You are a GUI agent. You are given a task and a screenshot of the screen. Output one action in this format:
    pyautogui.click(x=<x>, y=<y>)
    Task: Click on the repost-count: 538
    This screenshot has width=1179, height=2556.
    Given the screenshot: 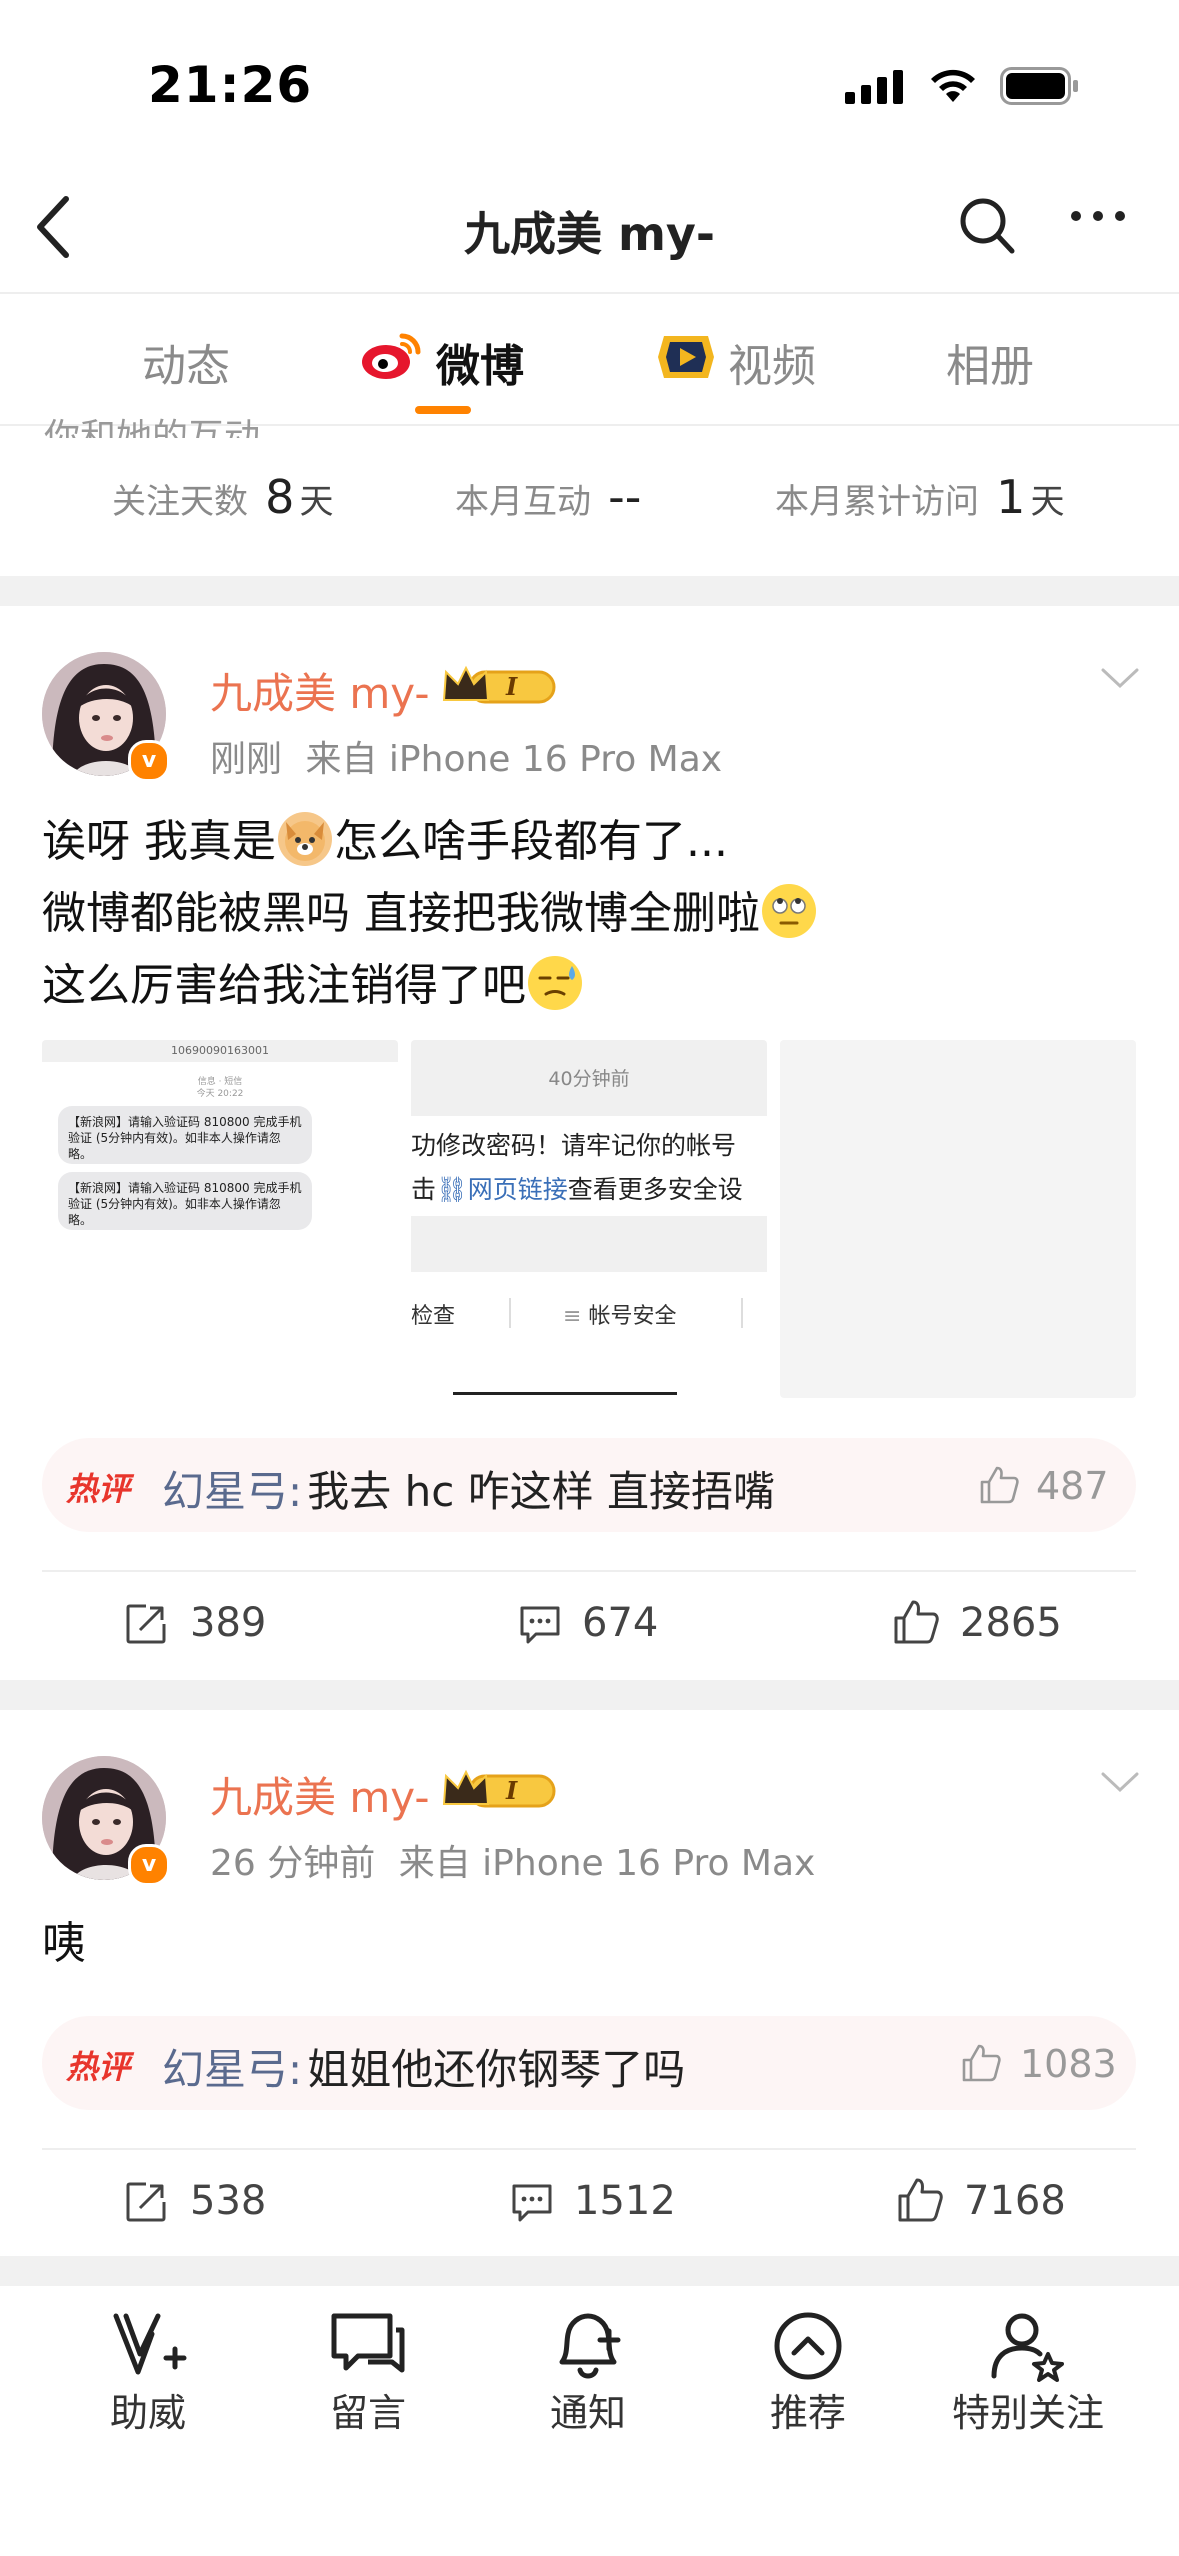 What is the action you would take?
    pyautogui.click(x=228, y=2201)
    